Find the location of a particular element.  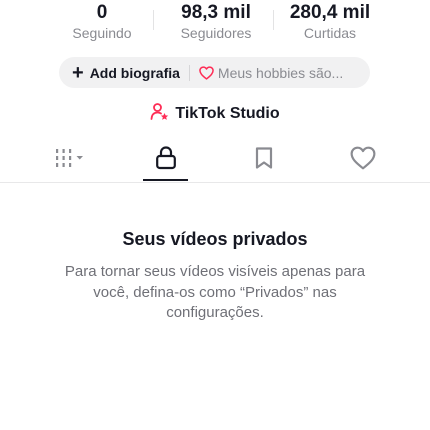

bookmark-icon is located at coordinates (264, 160).